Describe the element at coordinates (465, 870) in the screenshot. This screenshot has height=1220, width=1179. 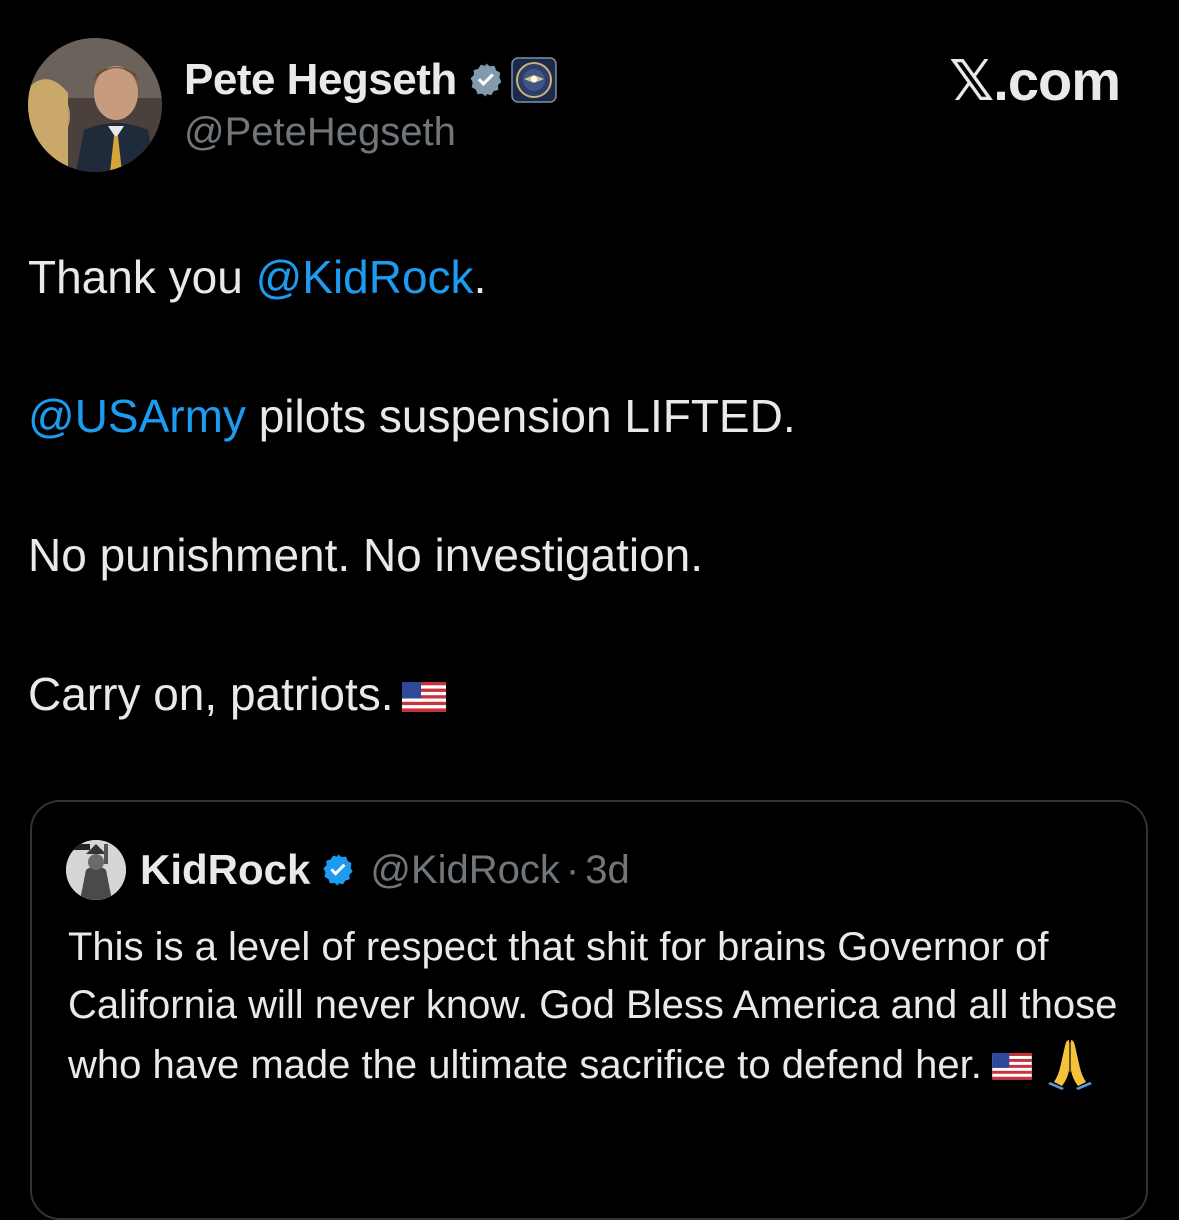
I see `quoted-author-handle: @KidRock` at that location.